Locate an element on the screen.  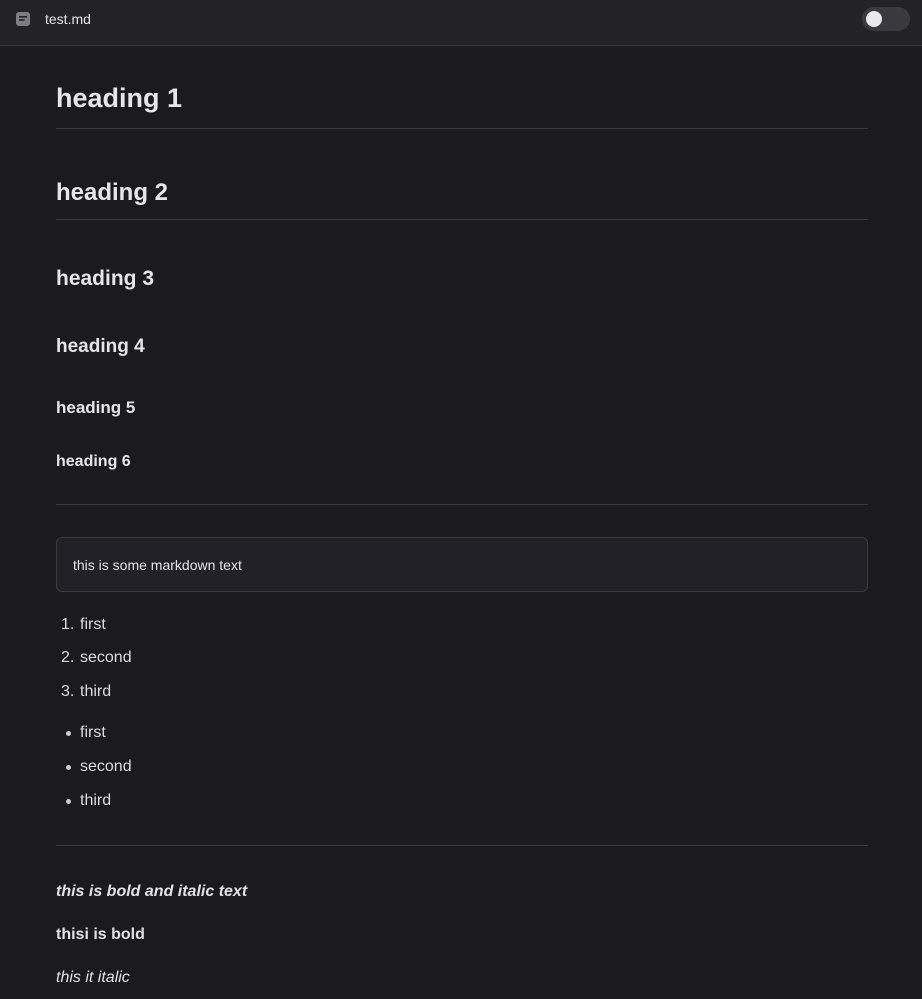
heading-2: heading 2 is located at coordinates (112, 192).